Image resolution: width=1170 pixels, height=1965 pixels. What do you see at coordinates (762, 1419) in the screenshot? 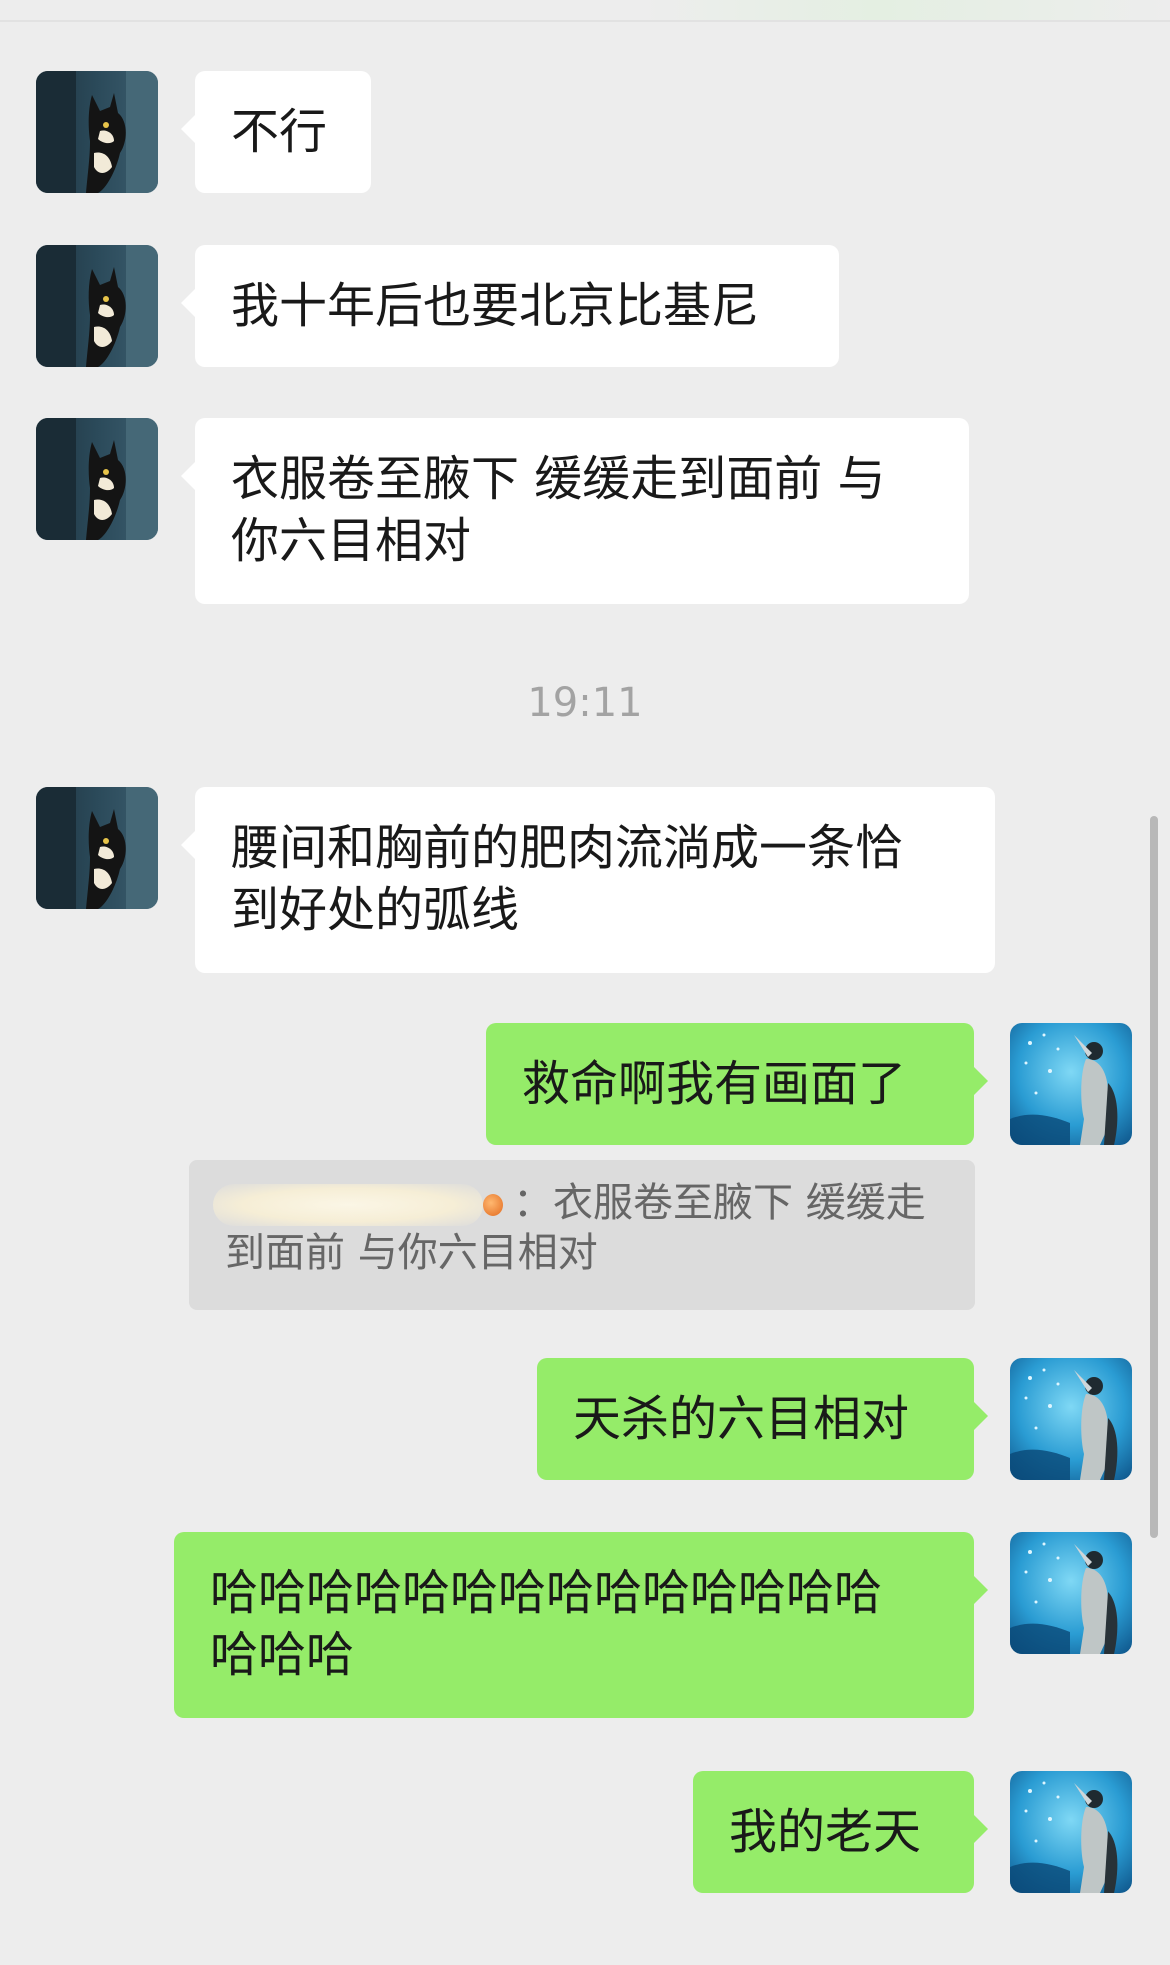
I see `outgoing-message-bubble: 天杀的六目相对` at bounding box center [762, 1419].